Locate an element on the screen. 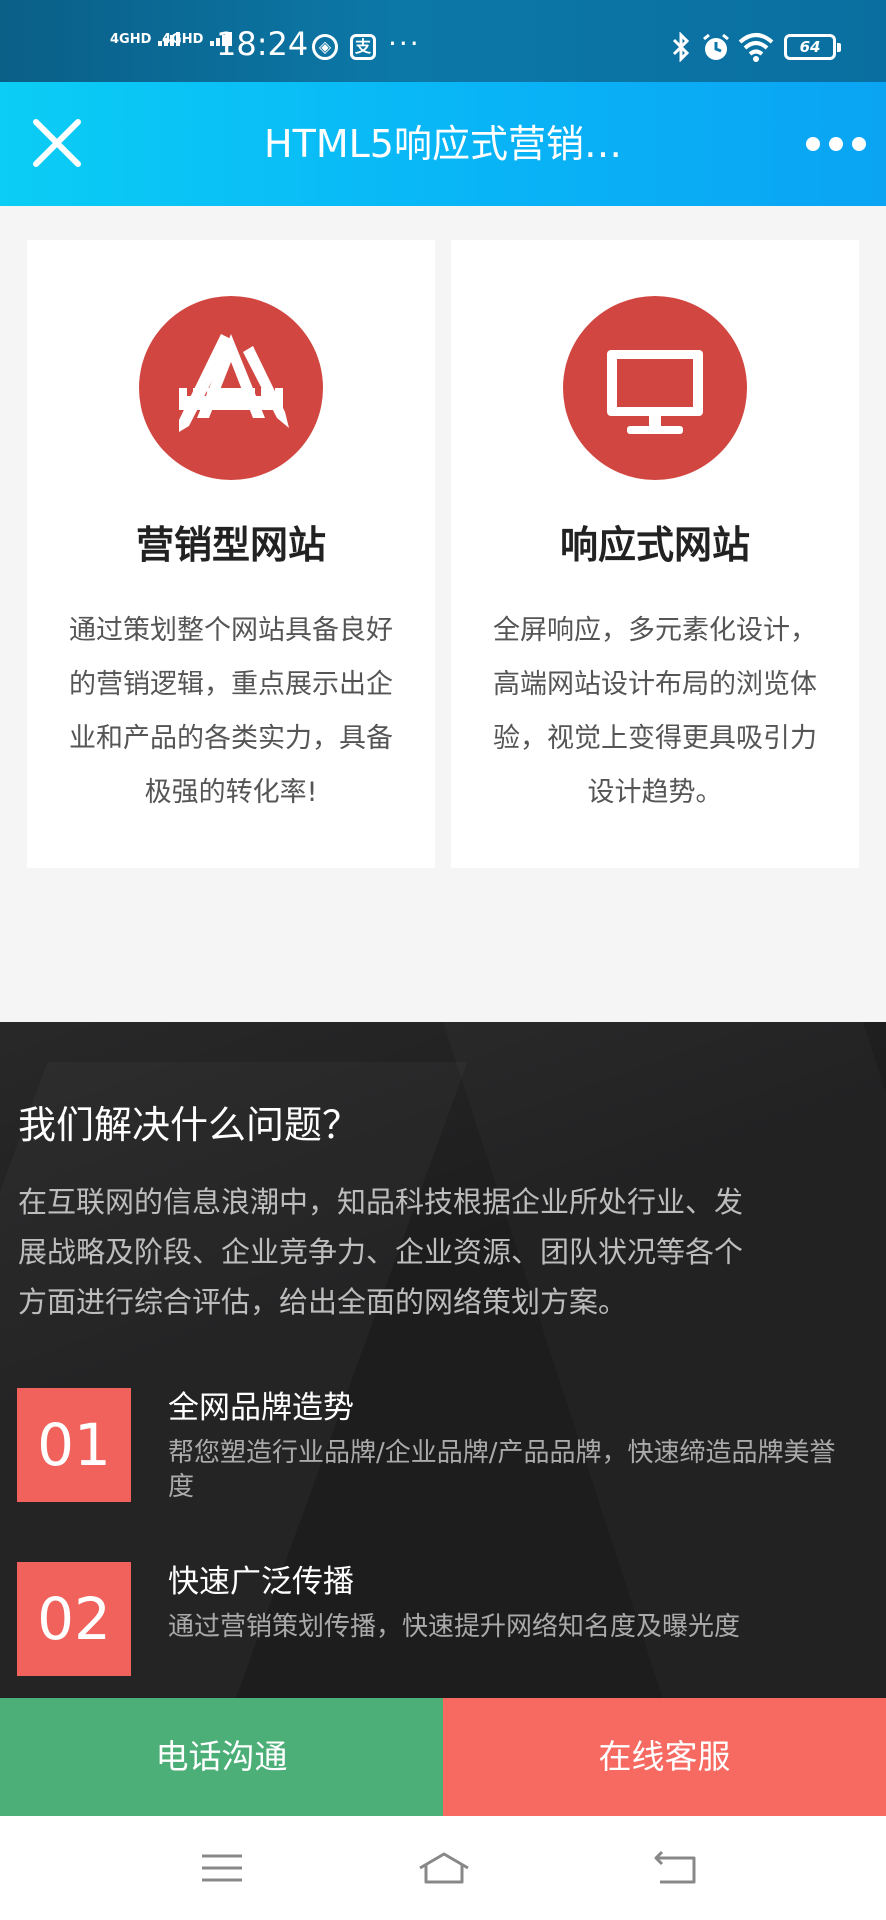 The height and width of the screenshot is (1920, 886). clock: 18:24 is located at coordinates (262, 44).